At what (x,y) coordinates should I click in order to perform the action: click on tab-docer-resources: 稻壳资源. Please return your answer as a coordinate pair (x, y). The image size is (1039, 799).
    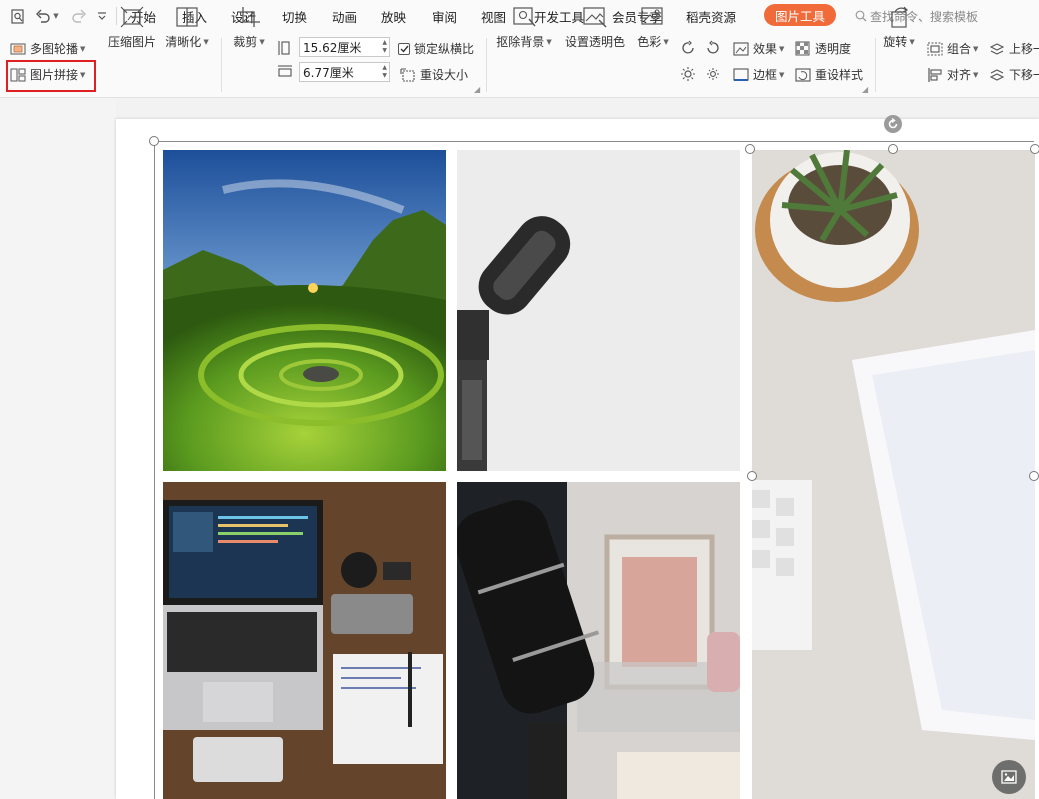
    Looking at the image, I should click on (711, 16).